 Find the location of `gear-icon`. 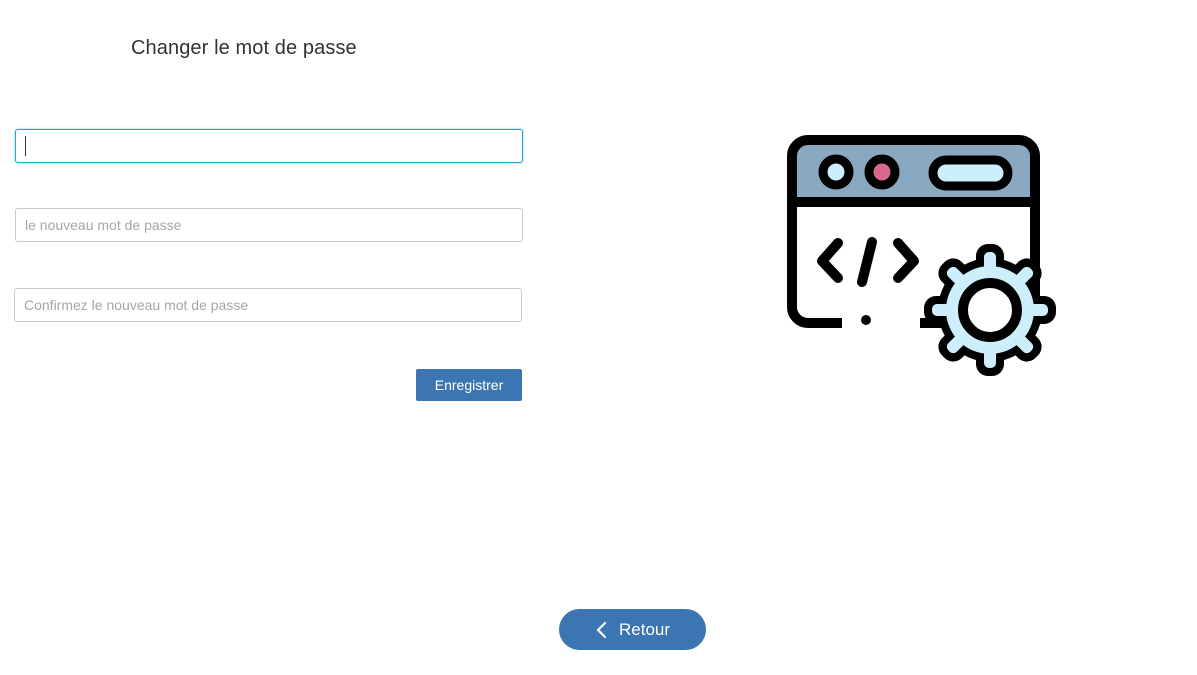

gear-icon is located at coordinates (990, 310).